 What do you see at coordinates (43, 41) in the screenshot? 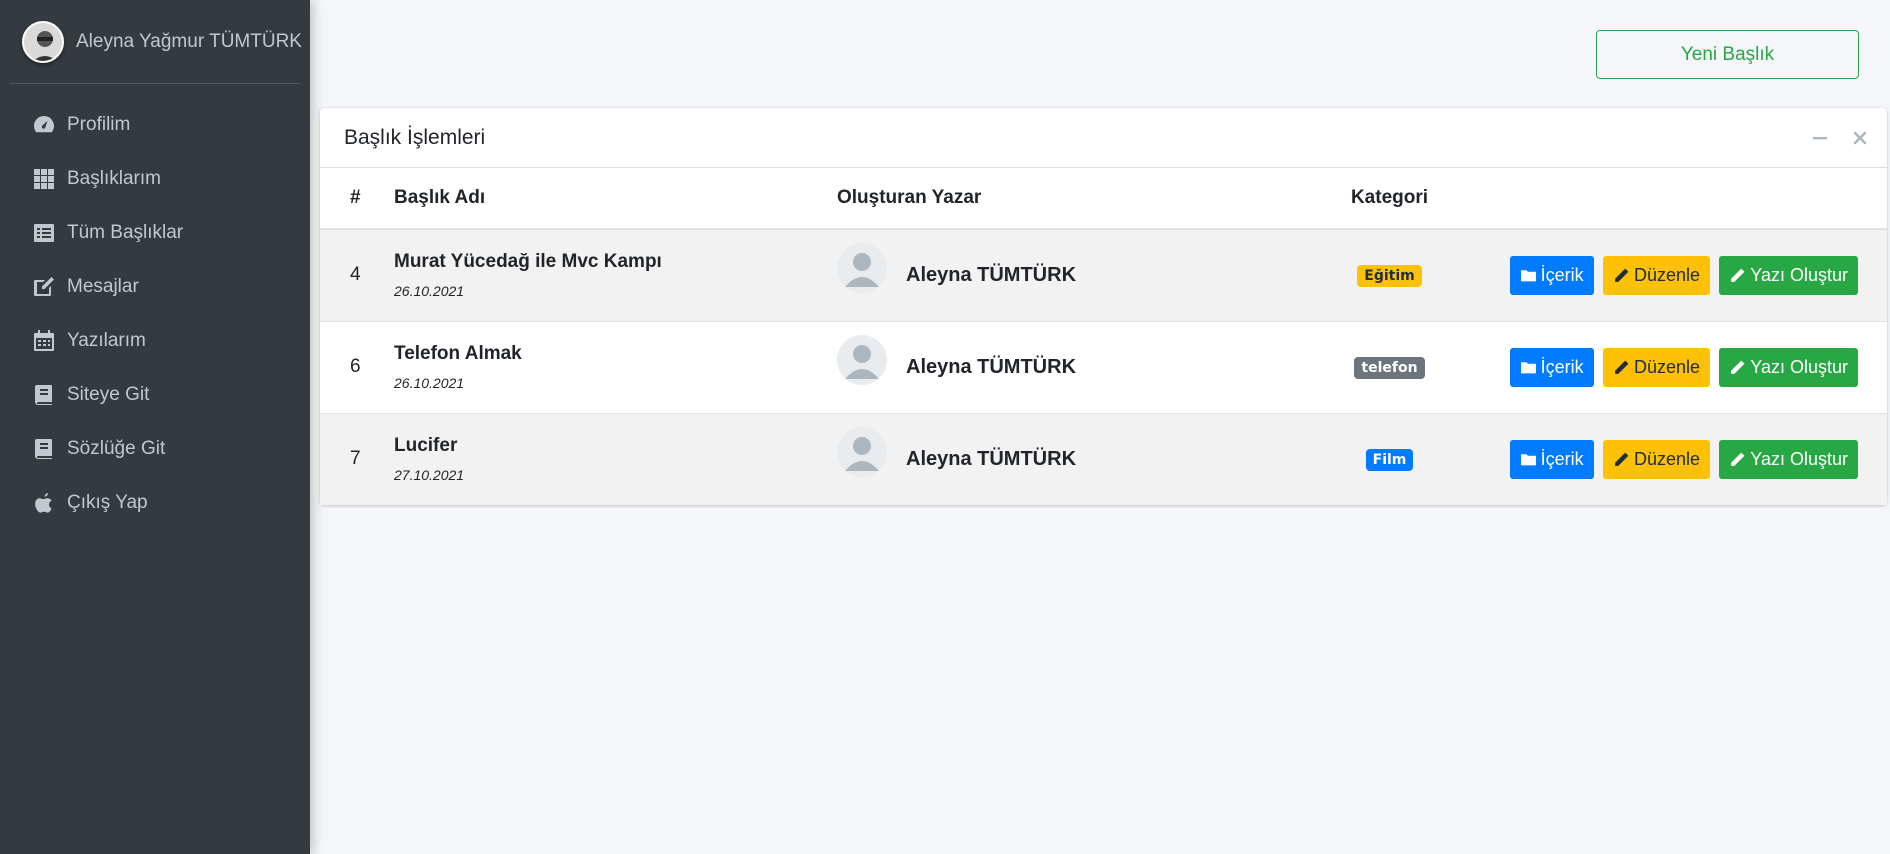
I see `user-avatar` at bounding box center [43, 41].